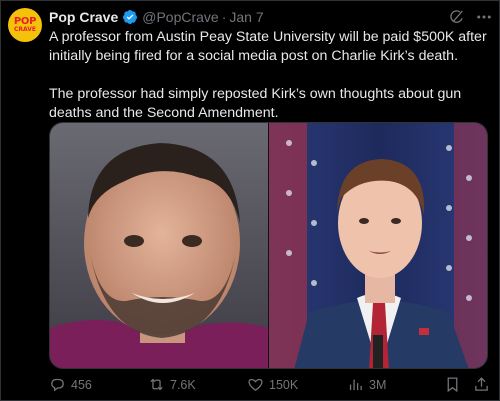 The image size is (500, 401). I want to click on avatar-text-top: POP, so click(25, 21).